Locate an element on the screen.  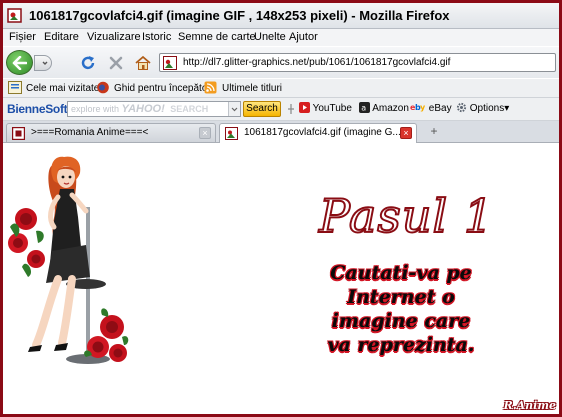
rss-icon is located at coordinates (210, 87).